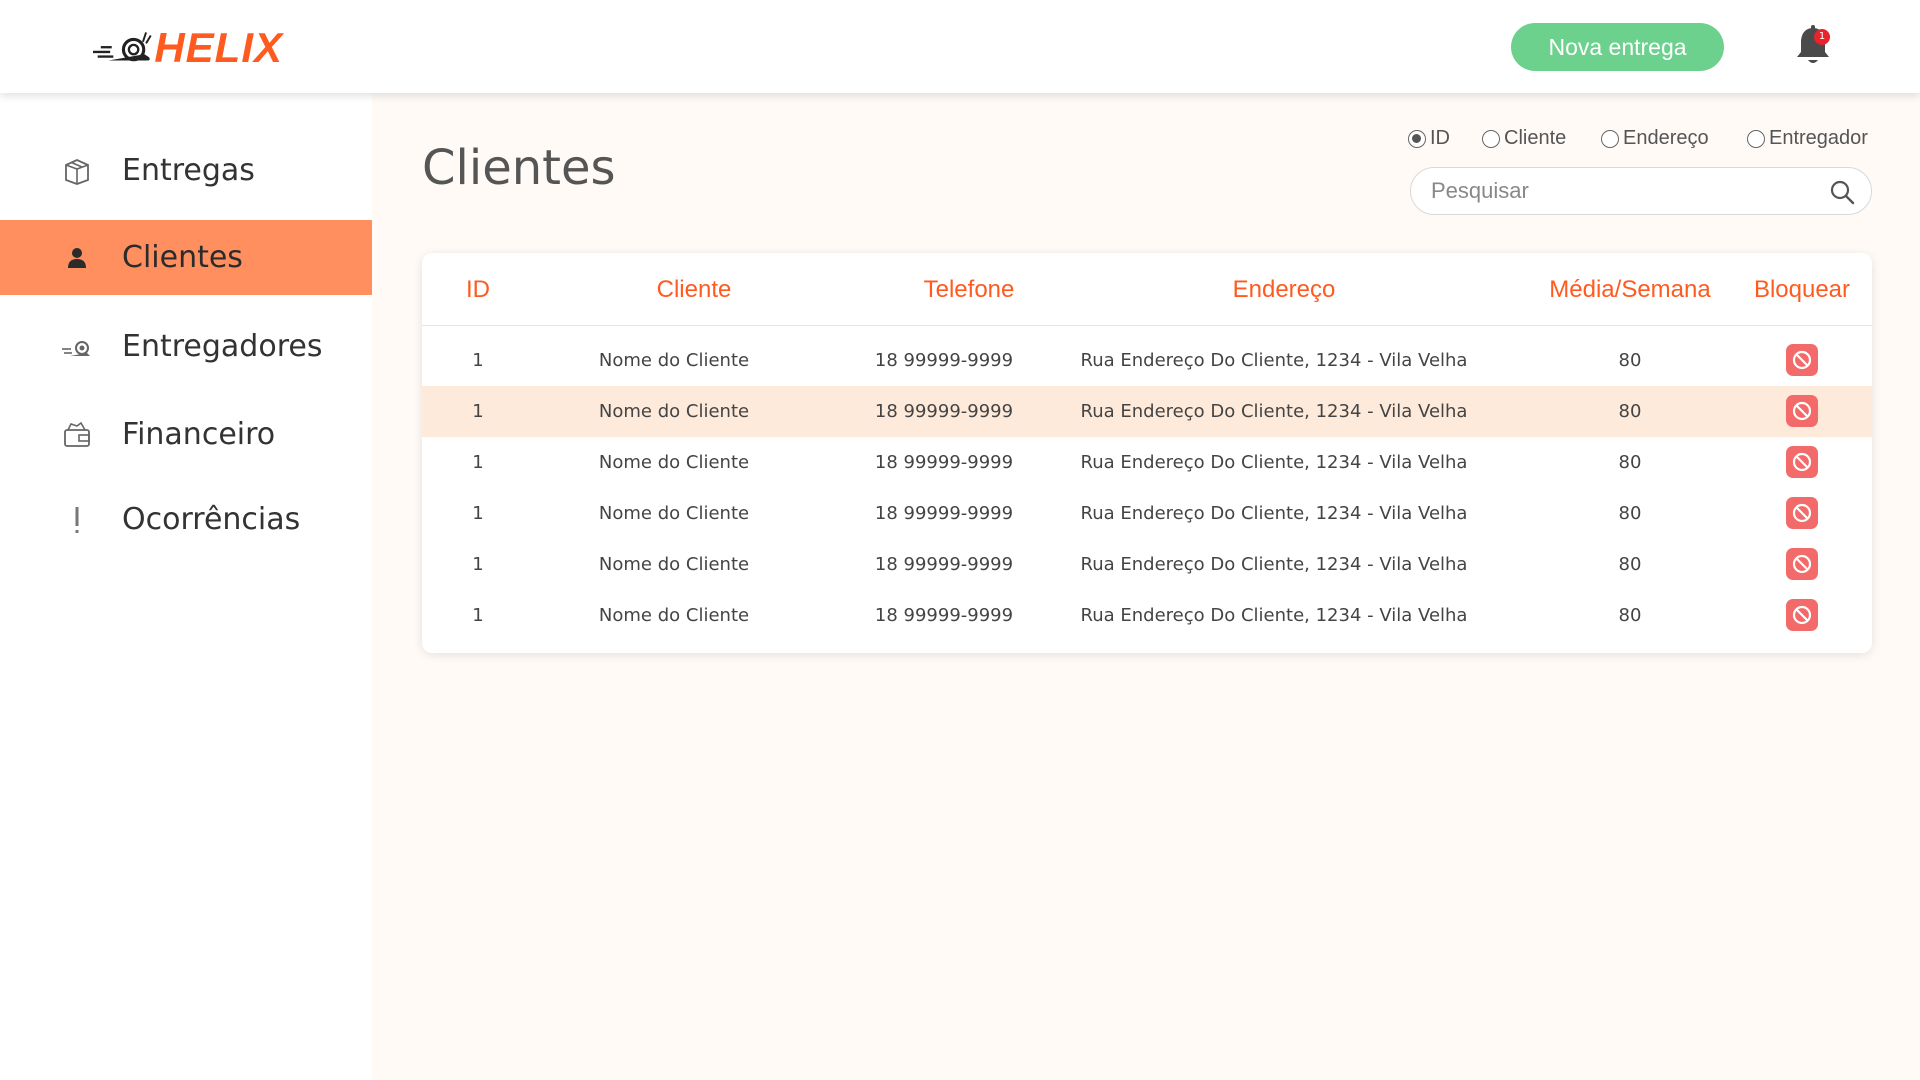 This screenshot has width=1920, height=1080. Describe the element at coordinates (77, 258) in the screenshot. I see `user-icon` at that location.